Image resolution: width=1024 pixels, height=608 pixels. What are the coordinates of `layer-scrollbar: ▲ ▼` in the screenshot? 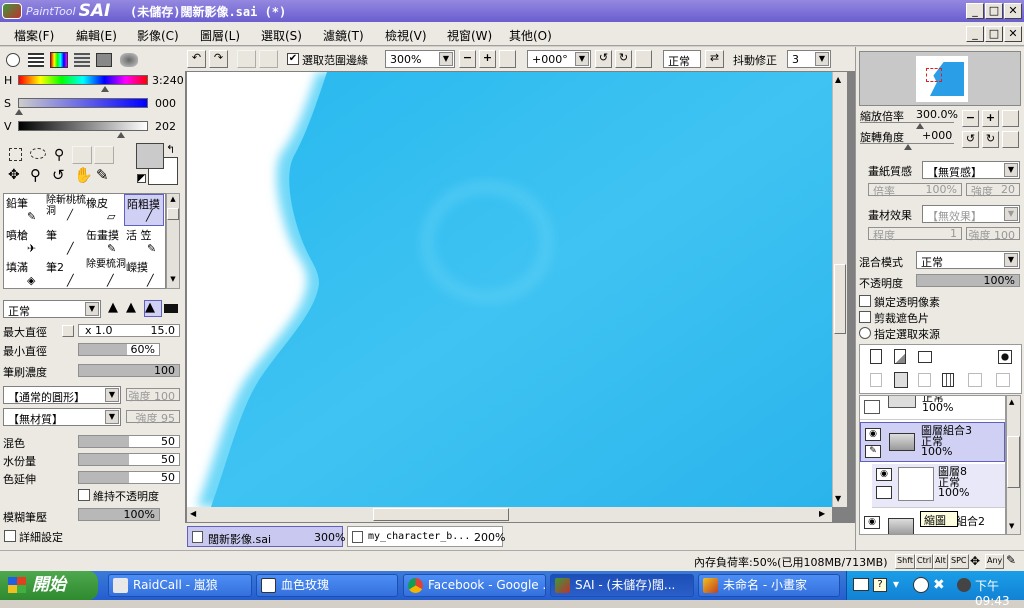 It's located at (1013, 465).